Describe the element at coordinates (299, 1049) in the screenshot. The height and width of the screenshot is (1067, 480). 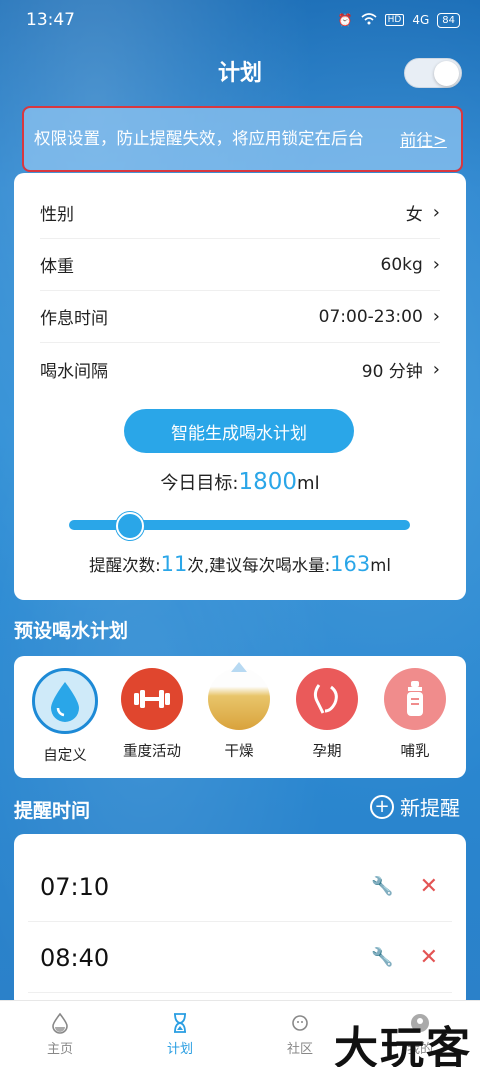
I see `tab-label: 社区` at that location.